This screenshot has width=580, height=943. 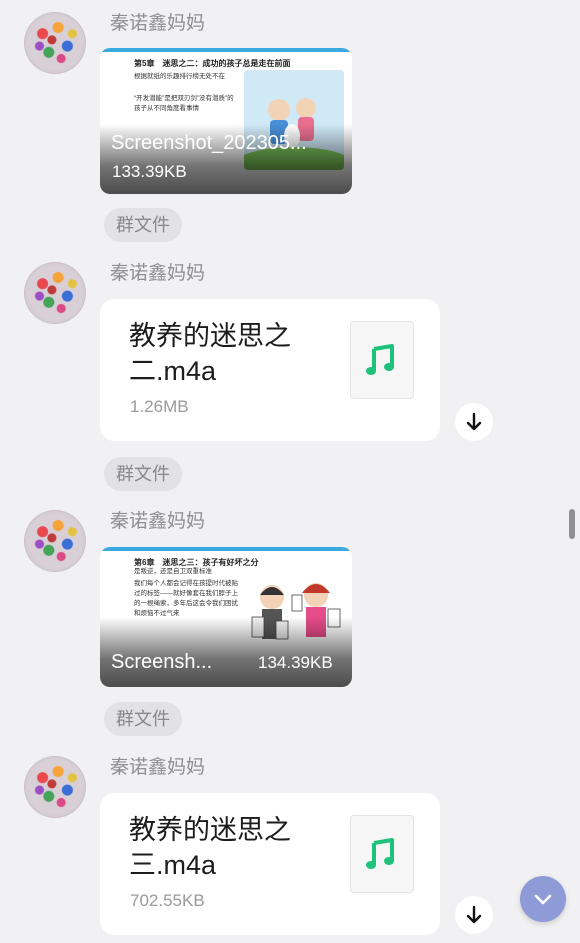 What do you see at coordinates (210, 353) in the screenshot?
I see `file-name: 教养的迷思之二.m4a` at bounding box center [210, 353].